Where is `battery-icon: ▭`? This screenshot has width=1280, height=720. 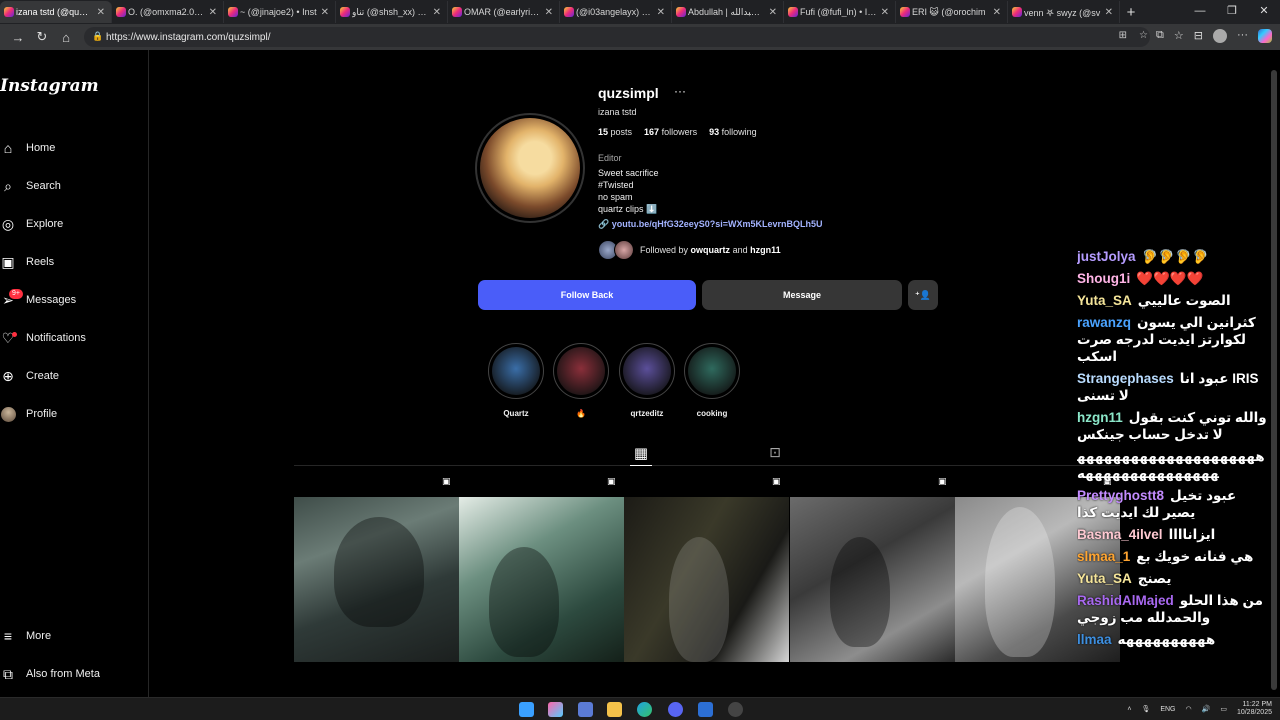 battery-icon: ▭ is located at coordinates (1223, 709).